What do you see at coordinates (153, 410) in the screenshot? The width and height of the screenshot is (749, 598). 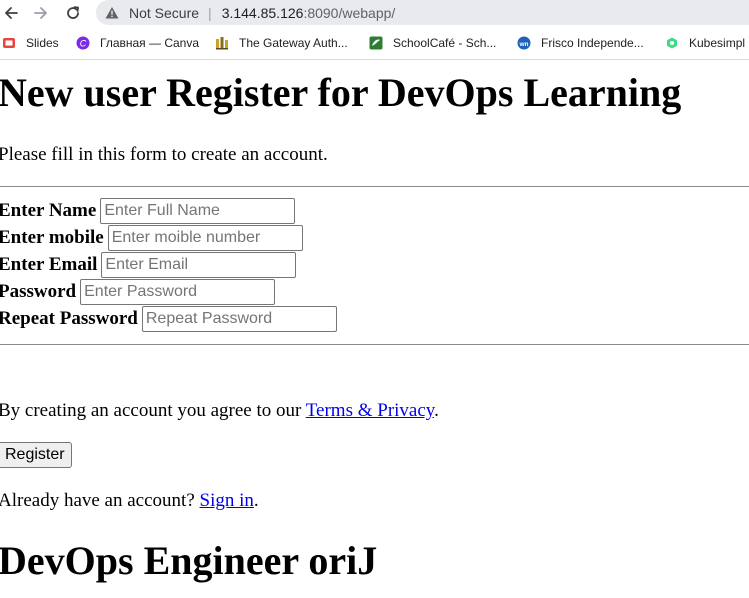 I see `terms-prefix: By creating an account you agree to our` at bounding box center [153, 410].